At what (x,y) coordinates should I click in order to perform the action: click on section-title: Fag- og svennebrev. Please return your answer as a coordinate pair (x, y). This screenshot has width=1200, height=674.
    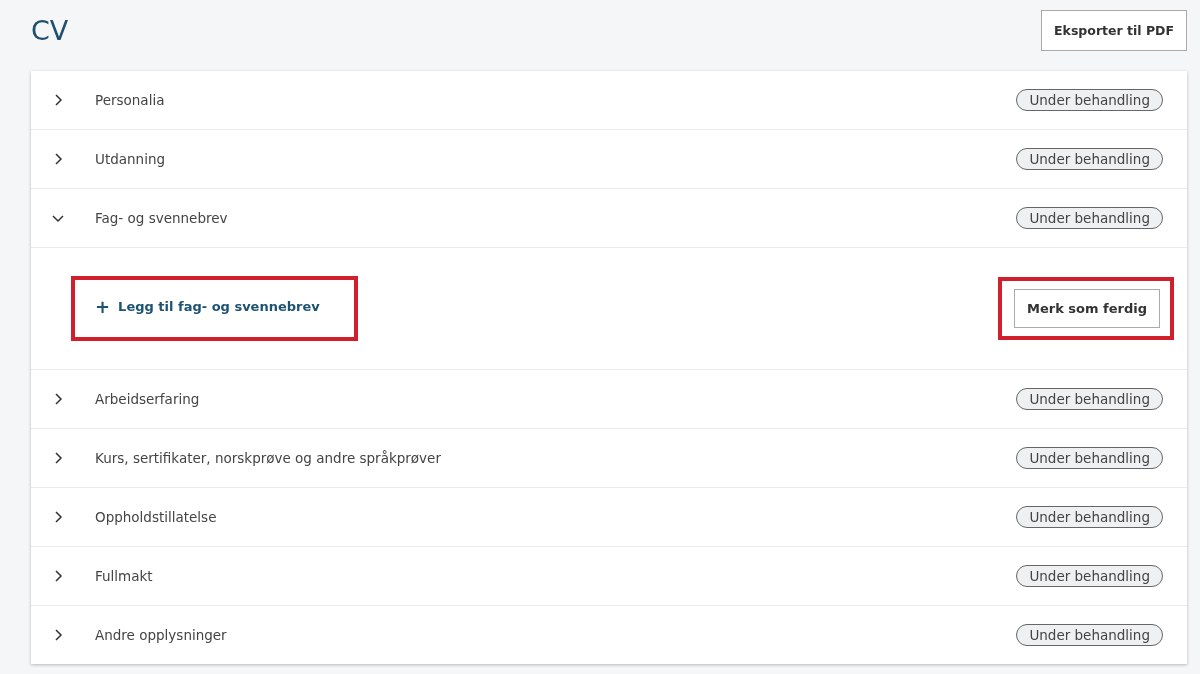
    Looking at the image, I should click on (556, 218).